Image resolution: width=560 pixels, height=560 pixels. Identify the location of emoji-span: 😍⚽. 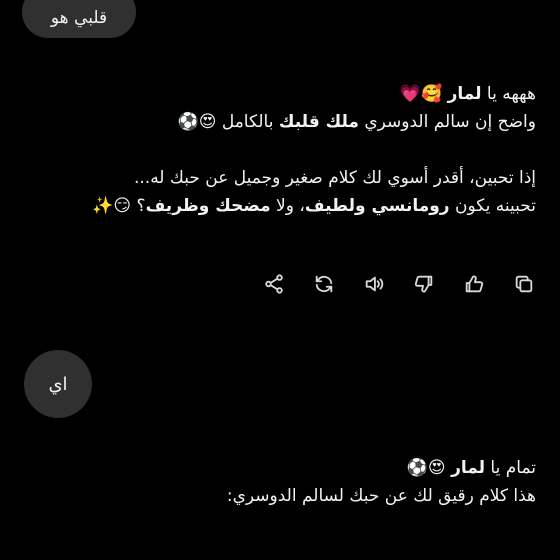
(429, 468).